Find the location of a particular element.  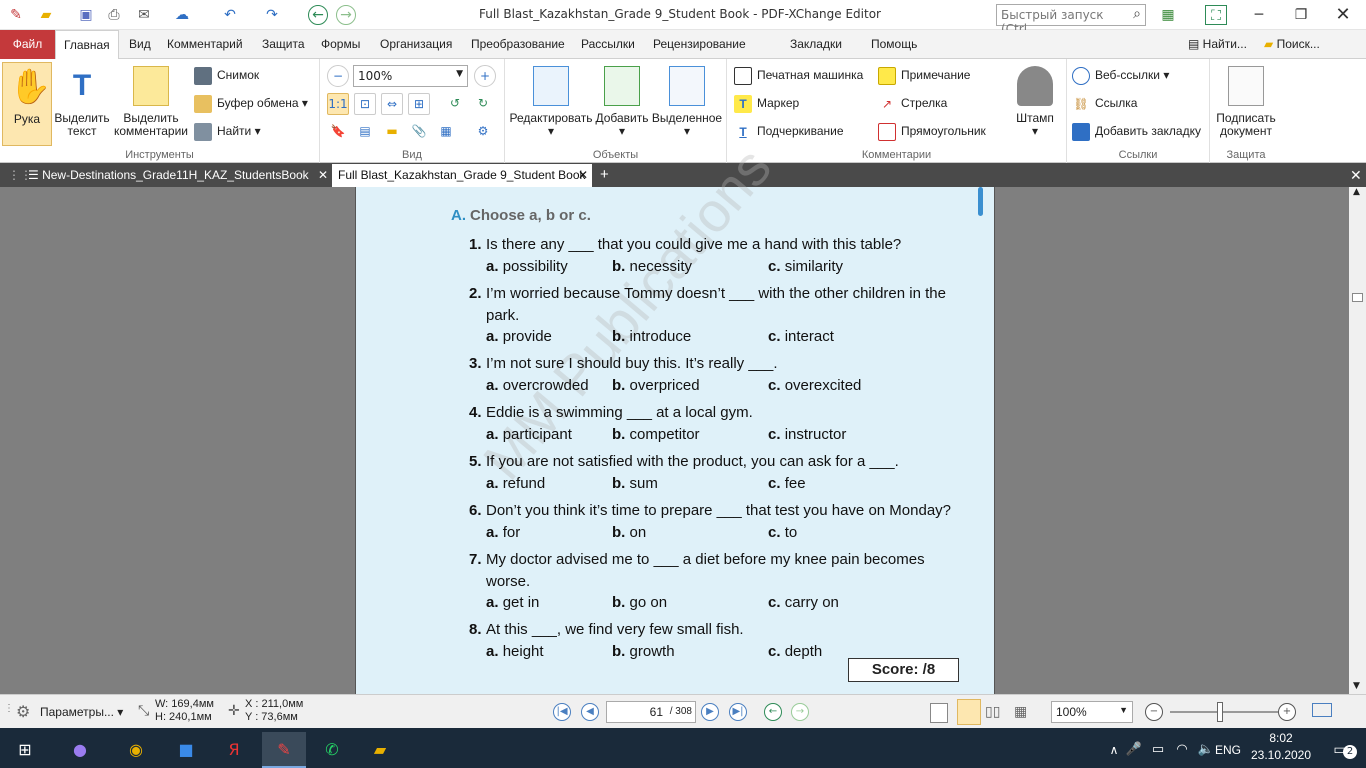

tab-protect: Защита is located at coordinates (283, 44).